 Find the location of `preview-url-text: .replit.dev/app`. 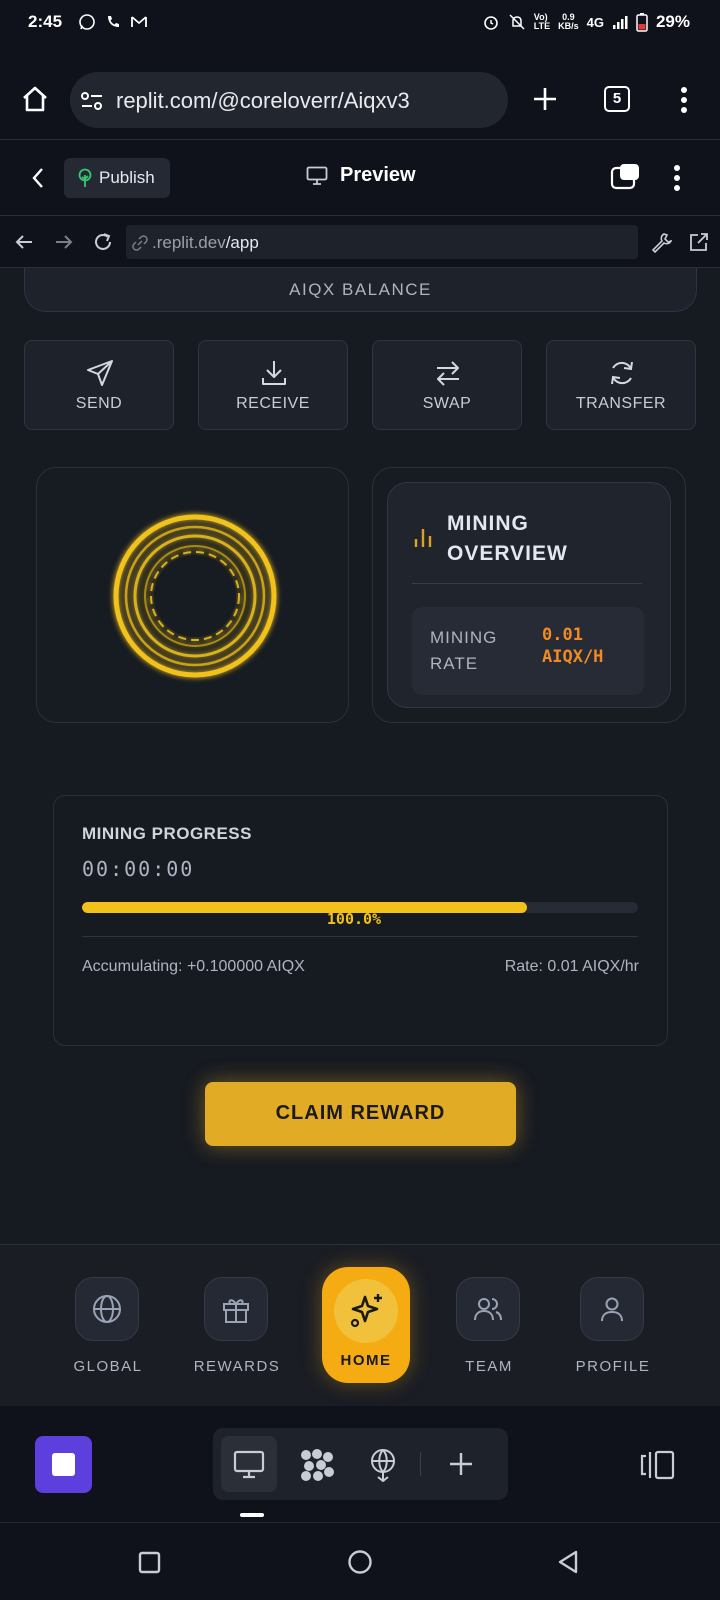

preview-url-text: .replit.dev/app is located at coordinates (205, 243).